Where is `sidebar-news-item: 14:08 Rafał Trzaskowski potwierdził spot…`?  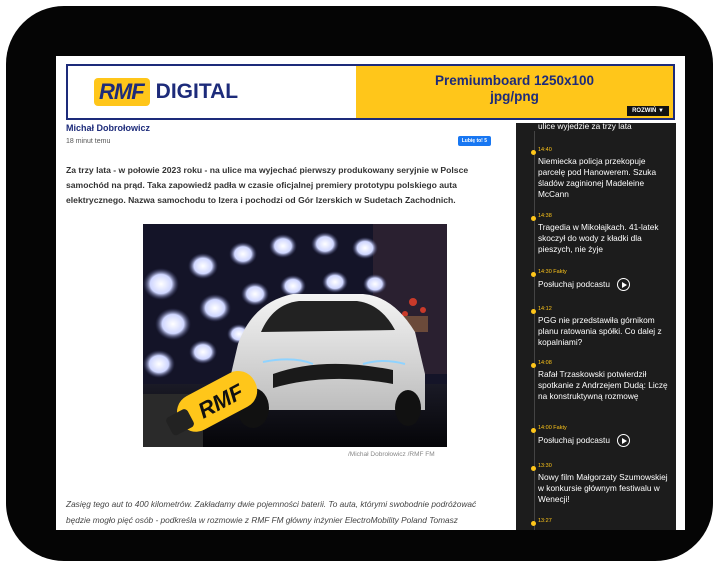 sidebar-news-item: 14:08 Rafał Trzaskowski potwierdził spot… is located at coordinates (600, 381).